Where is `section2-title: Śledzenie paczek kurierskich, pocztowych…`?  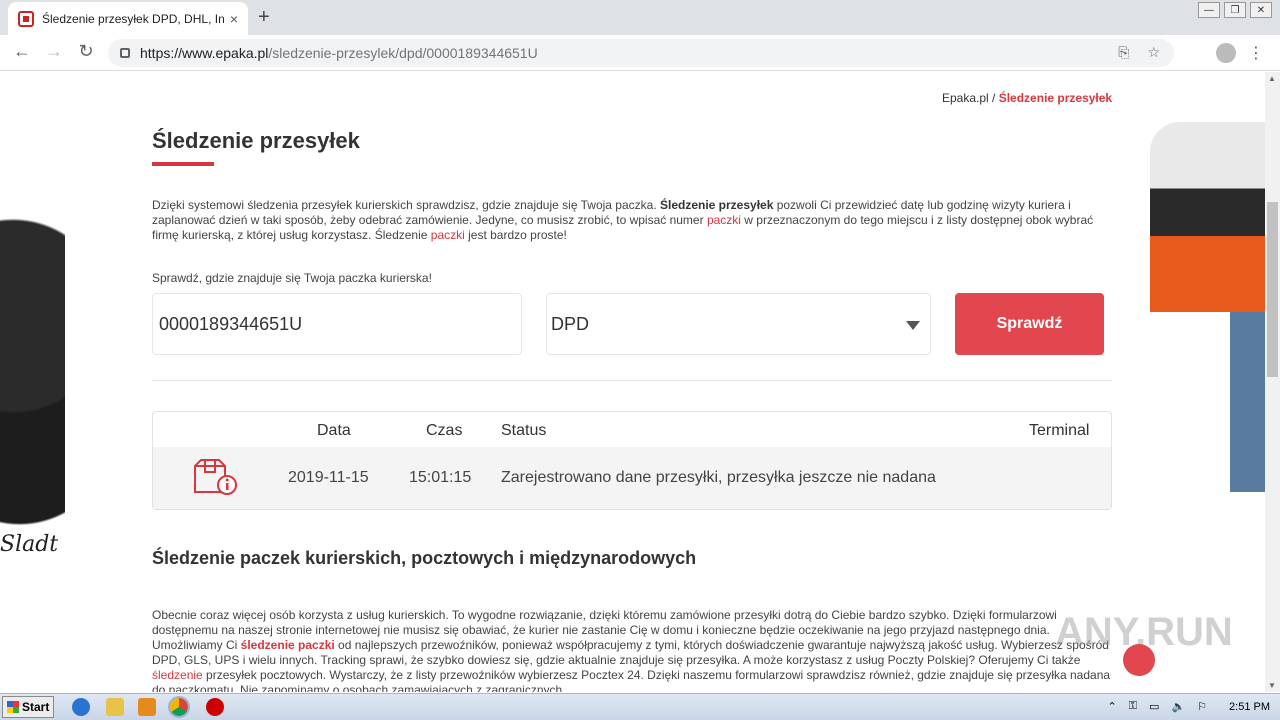
section2-title: Śledzenie paczek kurierskich, pocztowych… is located at coordinates (424, 558).